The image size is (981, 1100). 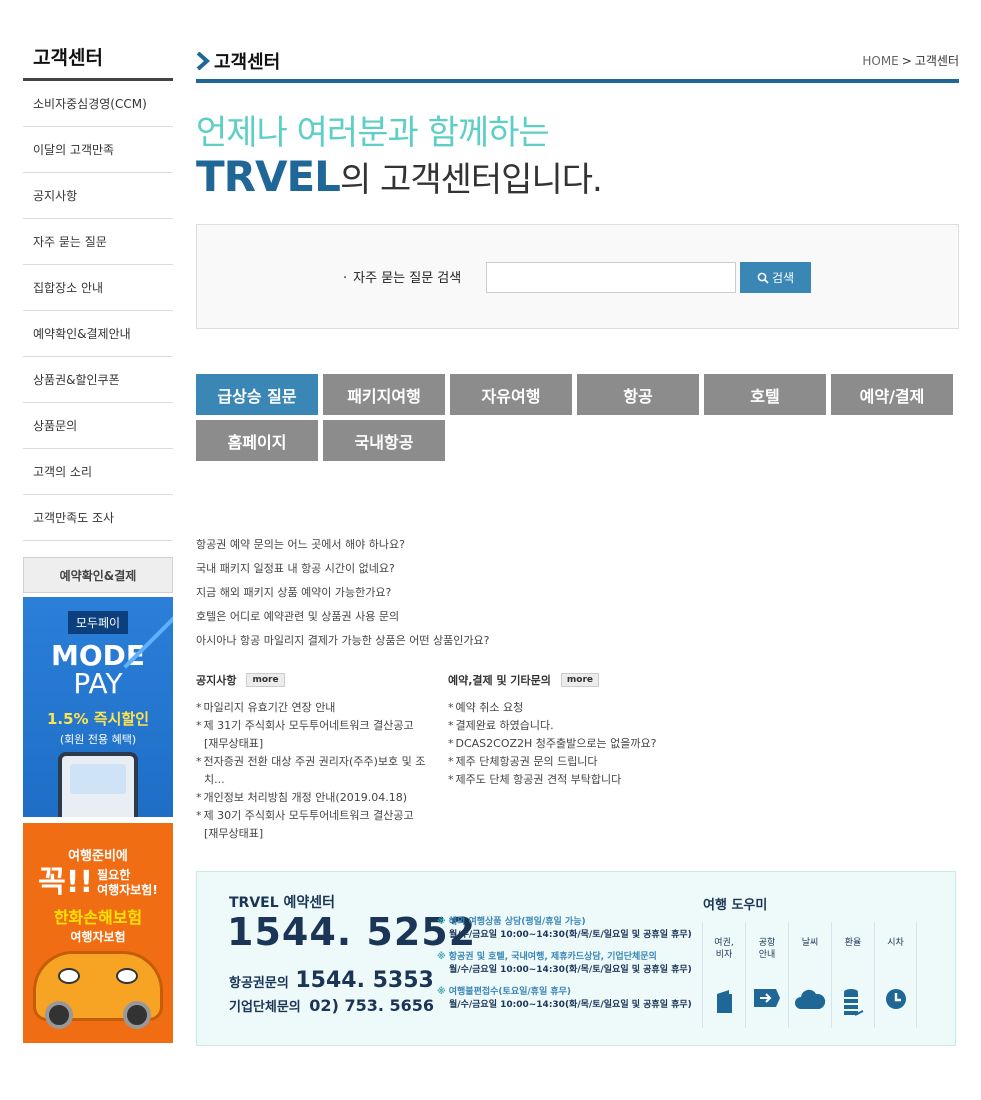 What do you see at coordinates (332, 1005) in the screenshot?
I see `corp-inquiry: 기업단체문의 02) 753. 5656` at bounding box center [332, 1005].